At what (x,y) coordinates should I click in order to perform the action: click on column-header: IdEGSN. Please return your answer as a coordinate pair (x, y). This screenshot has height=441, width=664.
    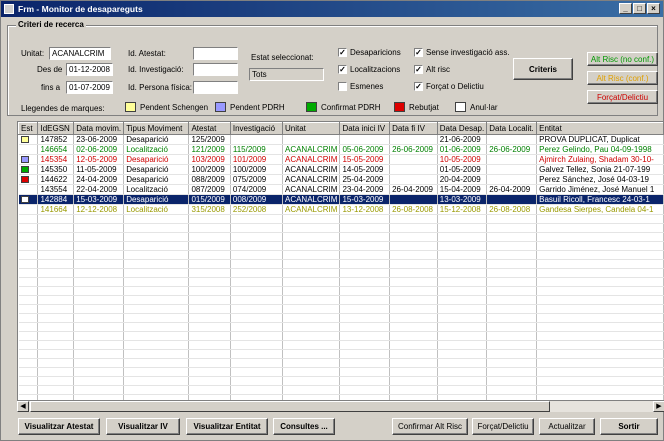
    Looking at the image, I should click on (56, 128).